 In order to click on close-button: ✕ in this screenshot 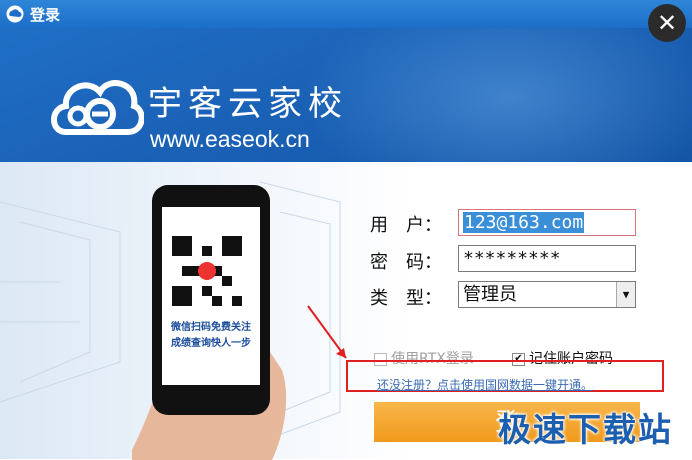, I will do `click(667, 23)`.